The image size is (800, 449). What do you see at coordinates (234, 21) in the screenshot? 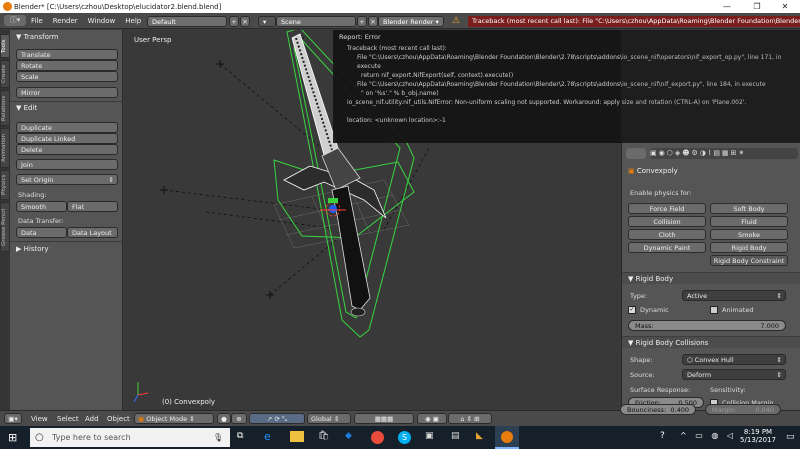
I see `add-layout-button: +` at bounding box center [234, 21].